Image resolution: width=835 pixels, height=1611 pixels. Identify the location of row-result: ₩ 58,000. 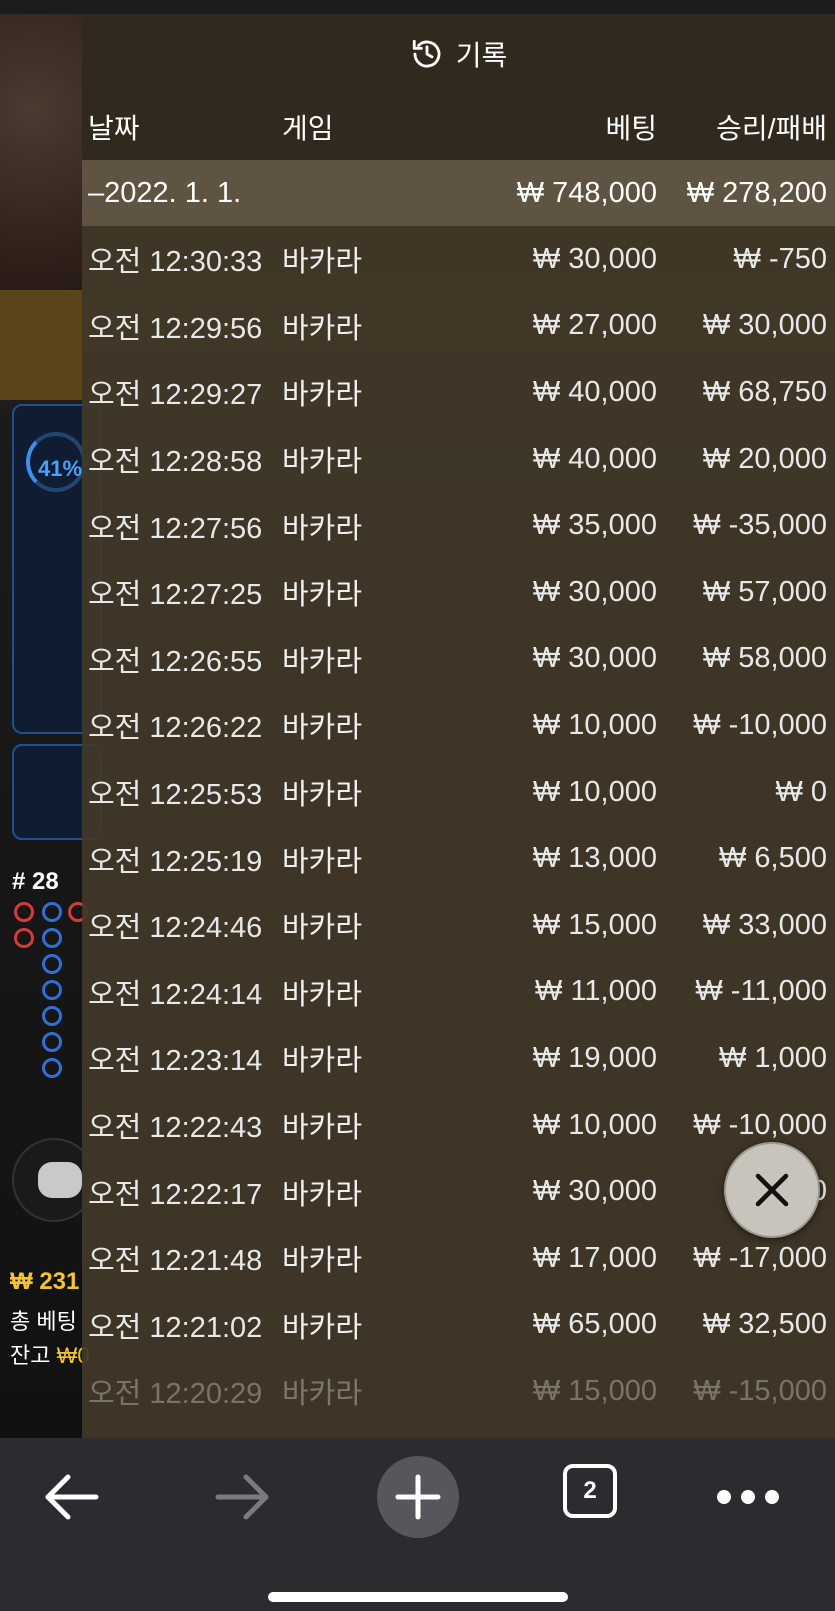
(764, 658).